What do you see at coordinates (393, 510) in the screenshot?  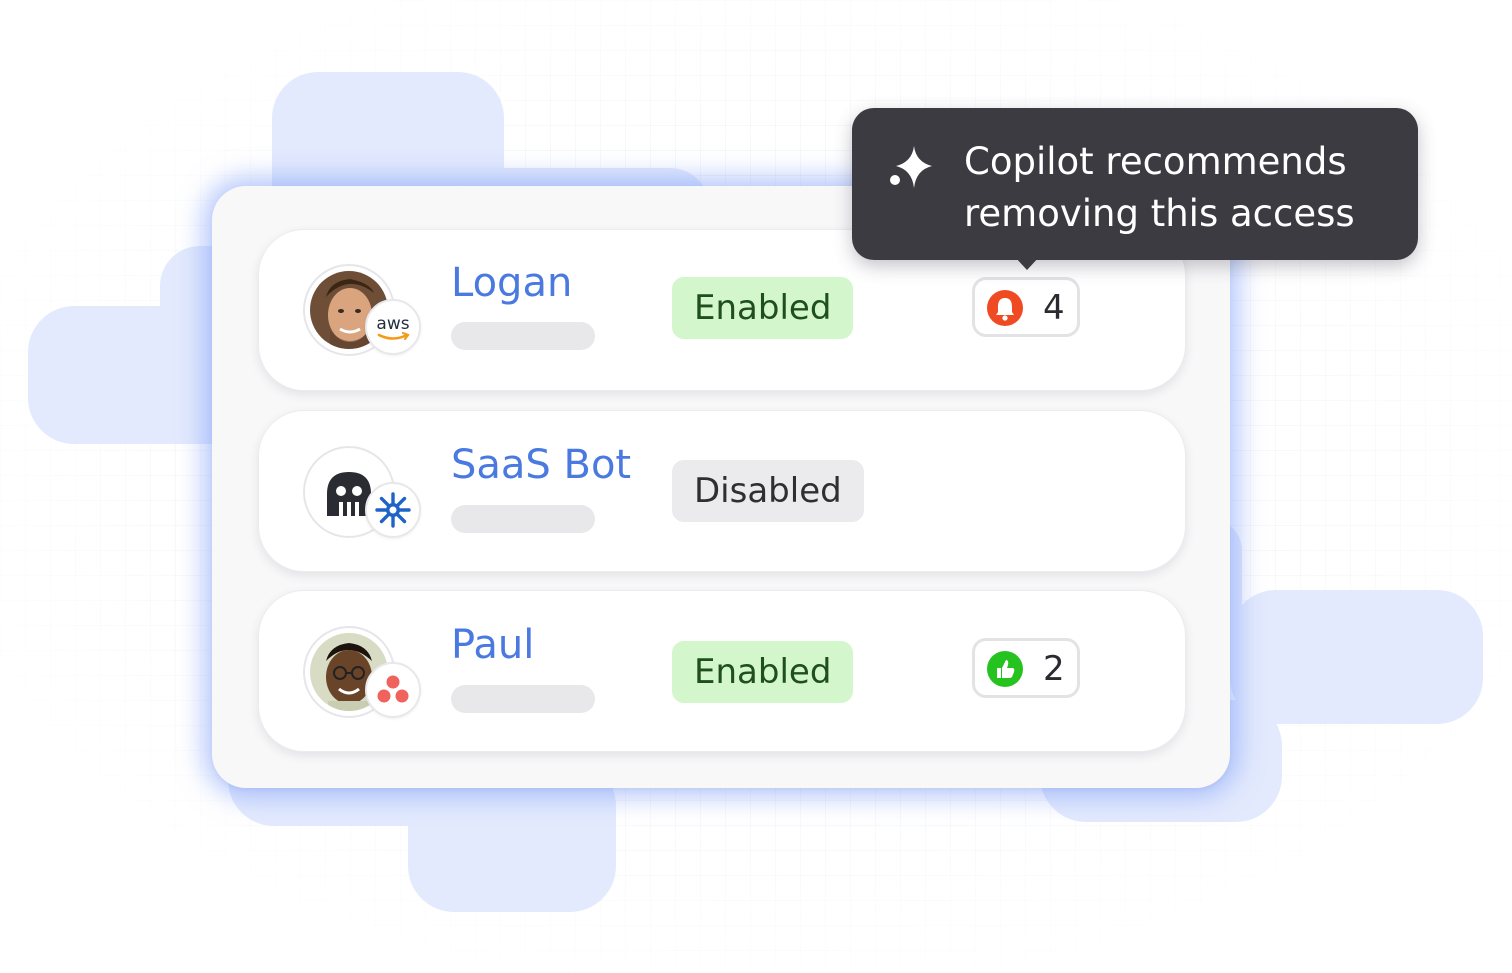 I see `snowflake-logo` at bounding box center [393, 510].